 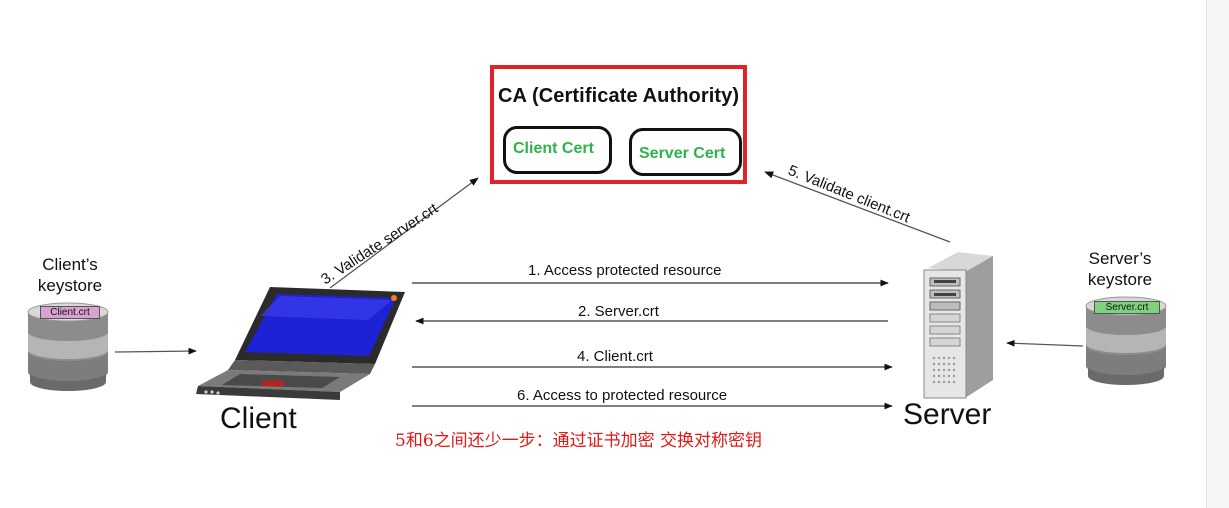 I want to click on client-keystore-title-line2: keystore, so click(x=70, y=285).